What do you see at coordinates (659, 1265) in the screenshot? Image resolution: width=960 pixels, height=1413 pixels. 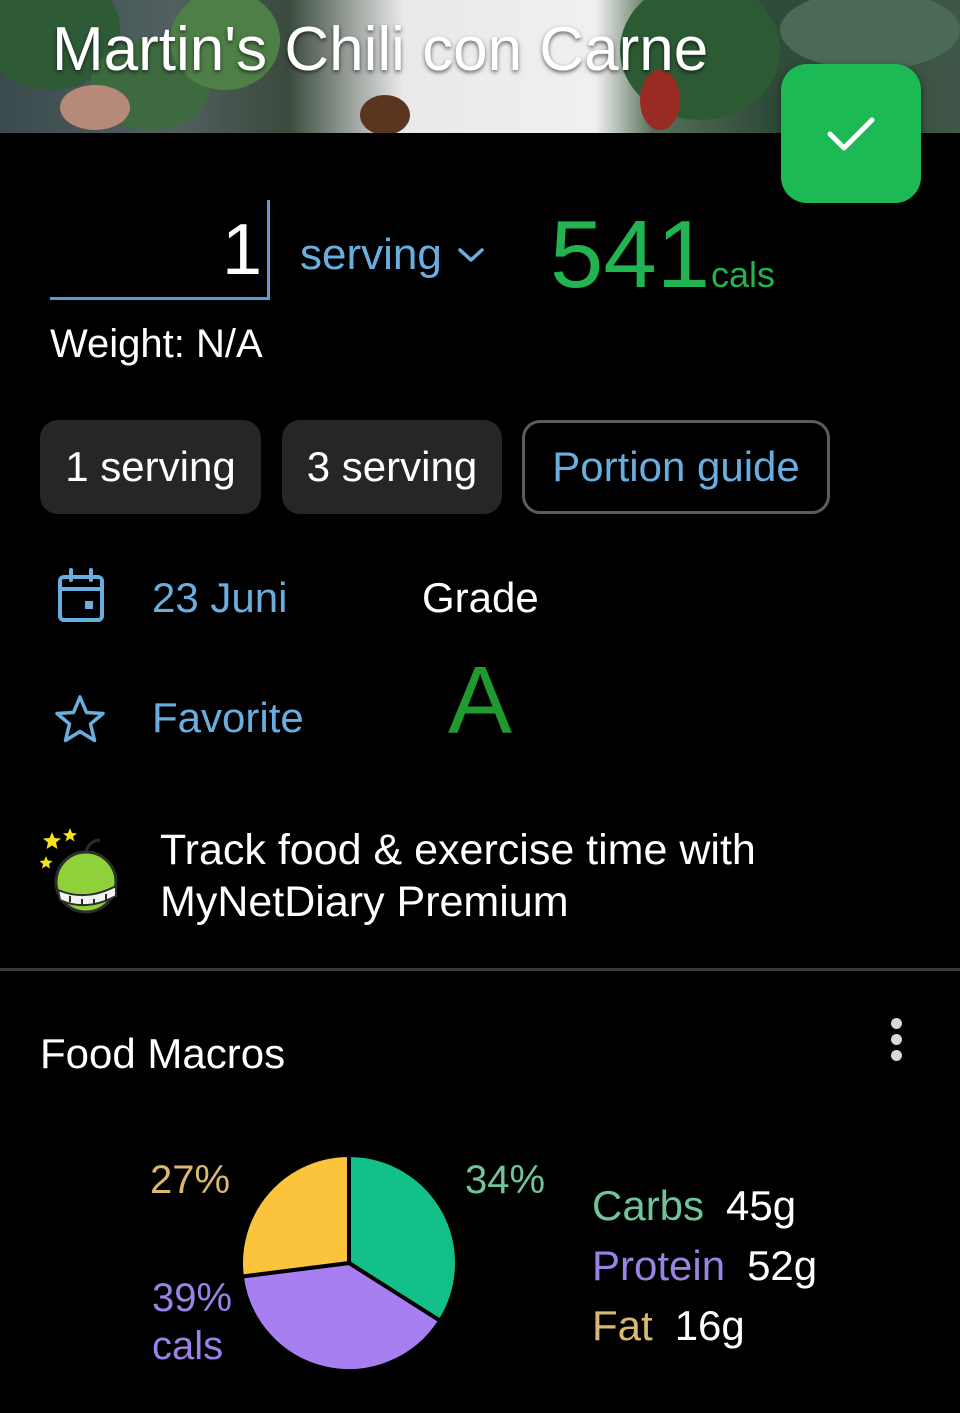 I see `legend-protein-label: Protein` at bounding box center [659, 1265].